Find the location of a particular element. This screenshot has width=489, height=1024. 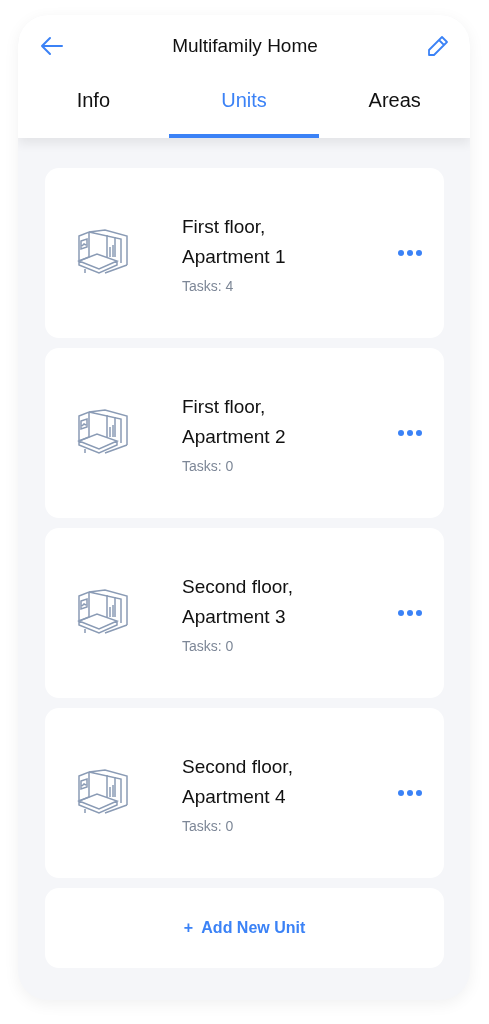

tab: Areas is located at coordinates (394, 107).